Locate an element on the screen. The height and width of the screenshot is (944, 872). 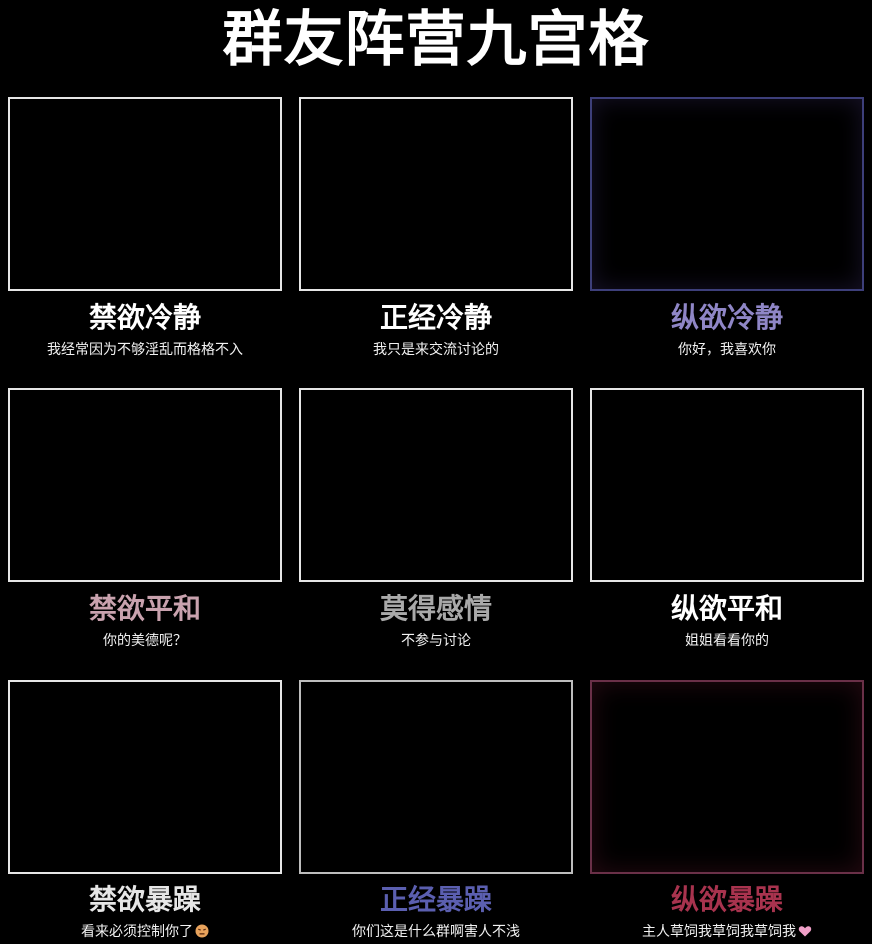
cell-subtitle: 你的美德呢？ is located at coordinates (145, 641).